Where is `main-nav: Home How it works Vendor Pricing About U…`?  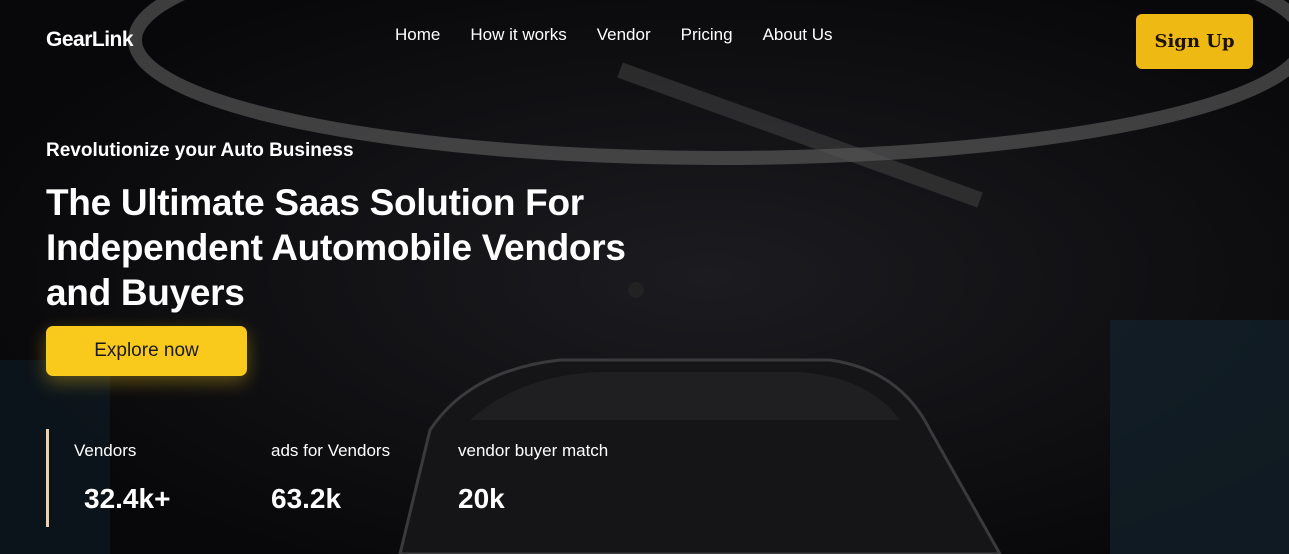 main-nav: Home How it works Vendor Pricing About U… is located at coordinates (614, 35).